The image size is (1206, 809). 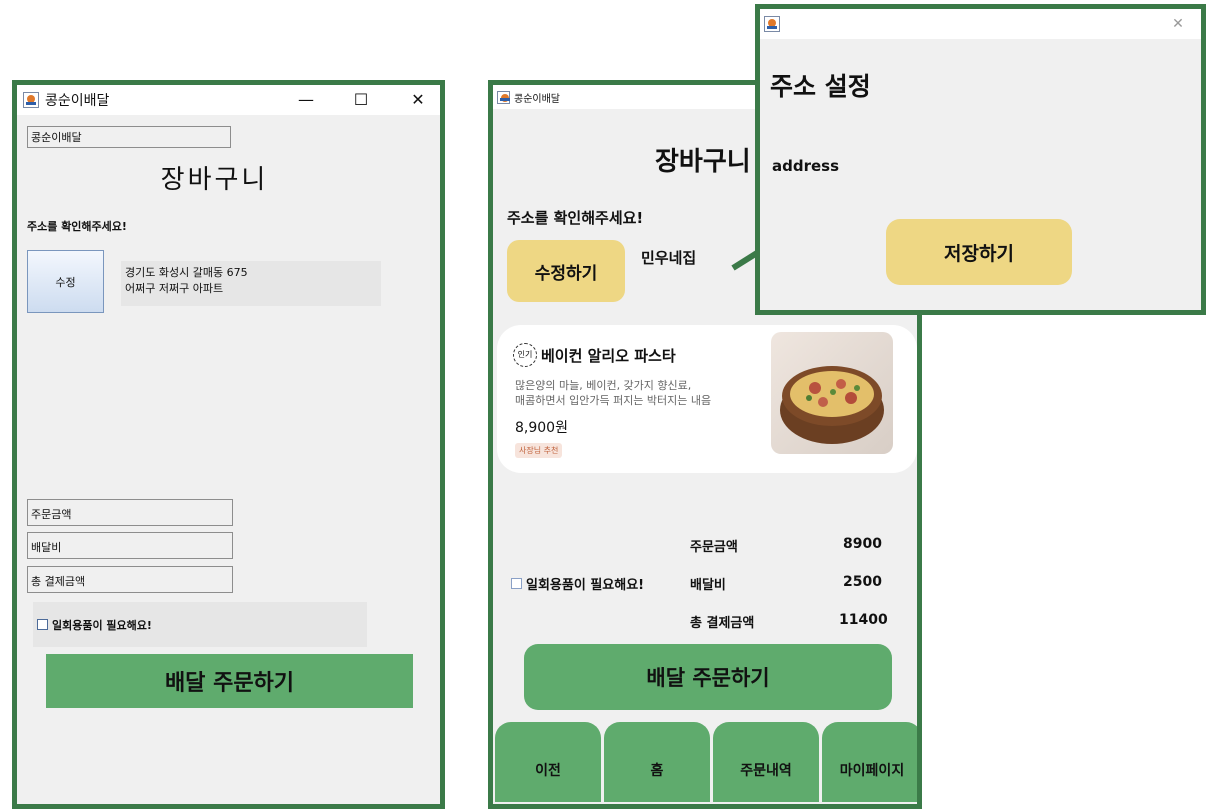 I want to click on delivery-fee-field: 배달비, so click(x=130, y=545).